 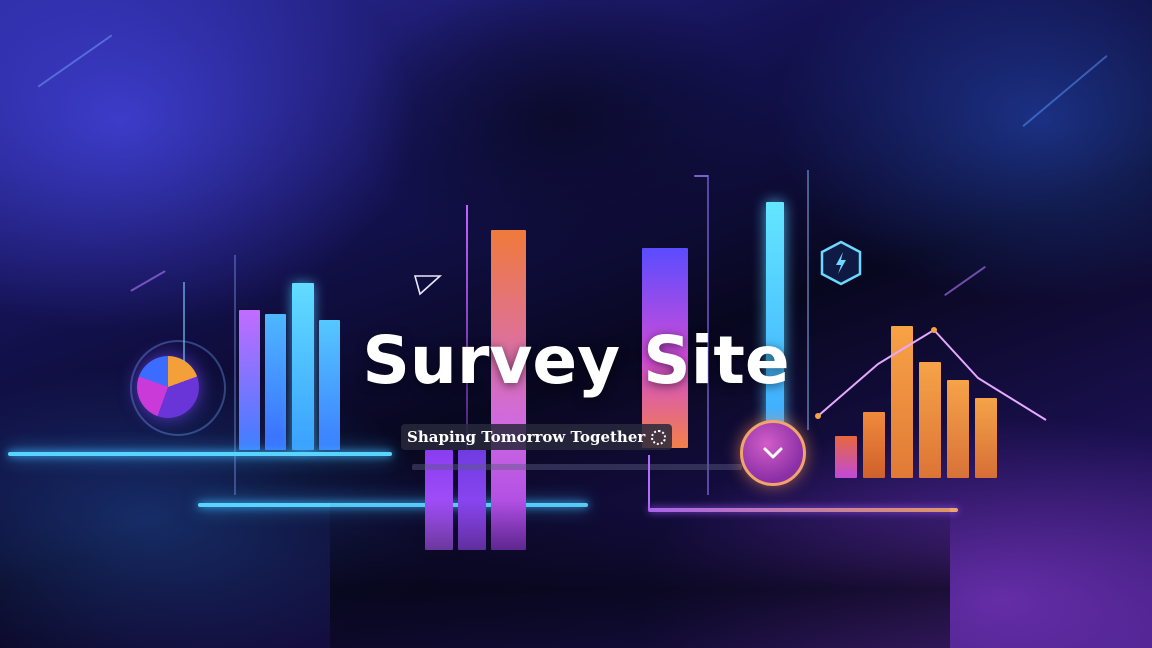 What do you see at coordinates (200, 454) in the screenshot?
I see `glow-line` at bounding box center [200, 454].